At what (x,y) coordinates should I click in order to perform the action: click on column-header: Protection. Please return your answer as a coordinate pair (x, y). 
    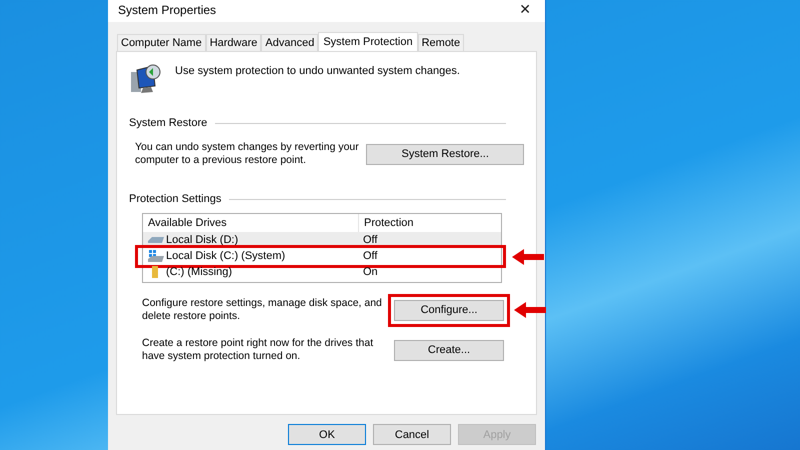
    Looking at the image, I should click on (388, 223).